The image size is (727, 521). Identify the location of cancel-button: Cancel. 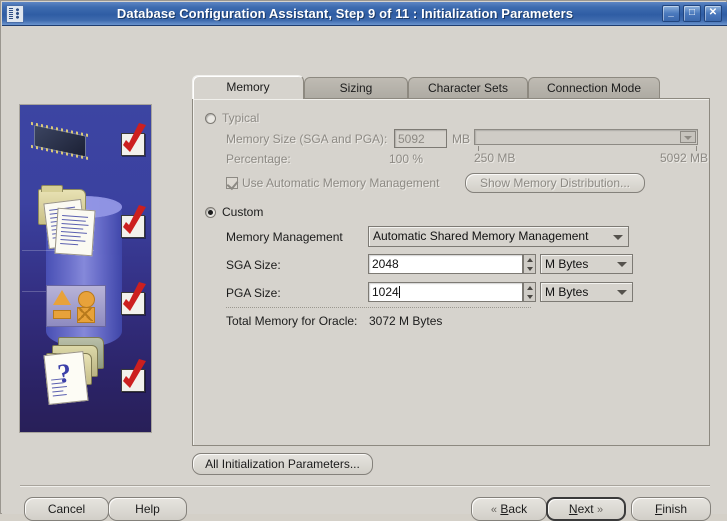
(66, 509).